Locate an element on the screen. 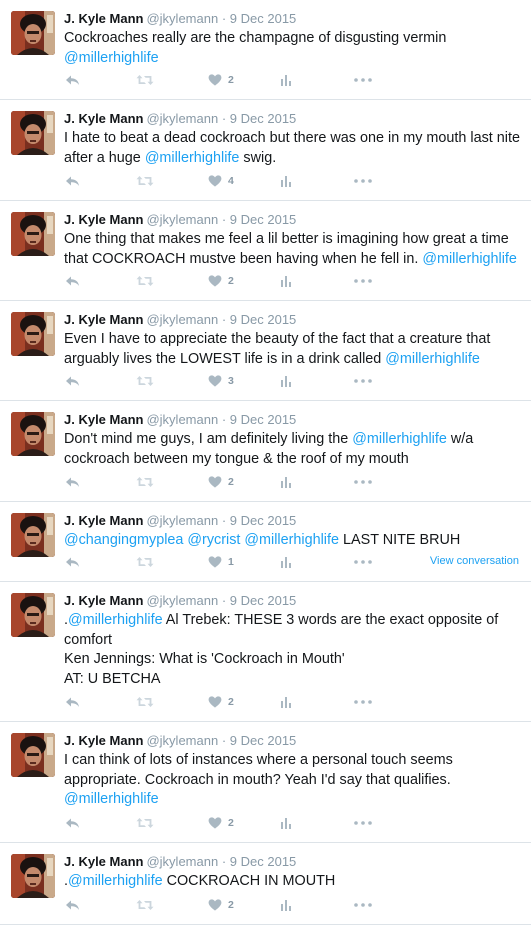 This screenshot has height=925, width=531. view-conversation-link: View conversation is located at coordinates (474, 561).